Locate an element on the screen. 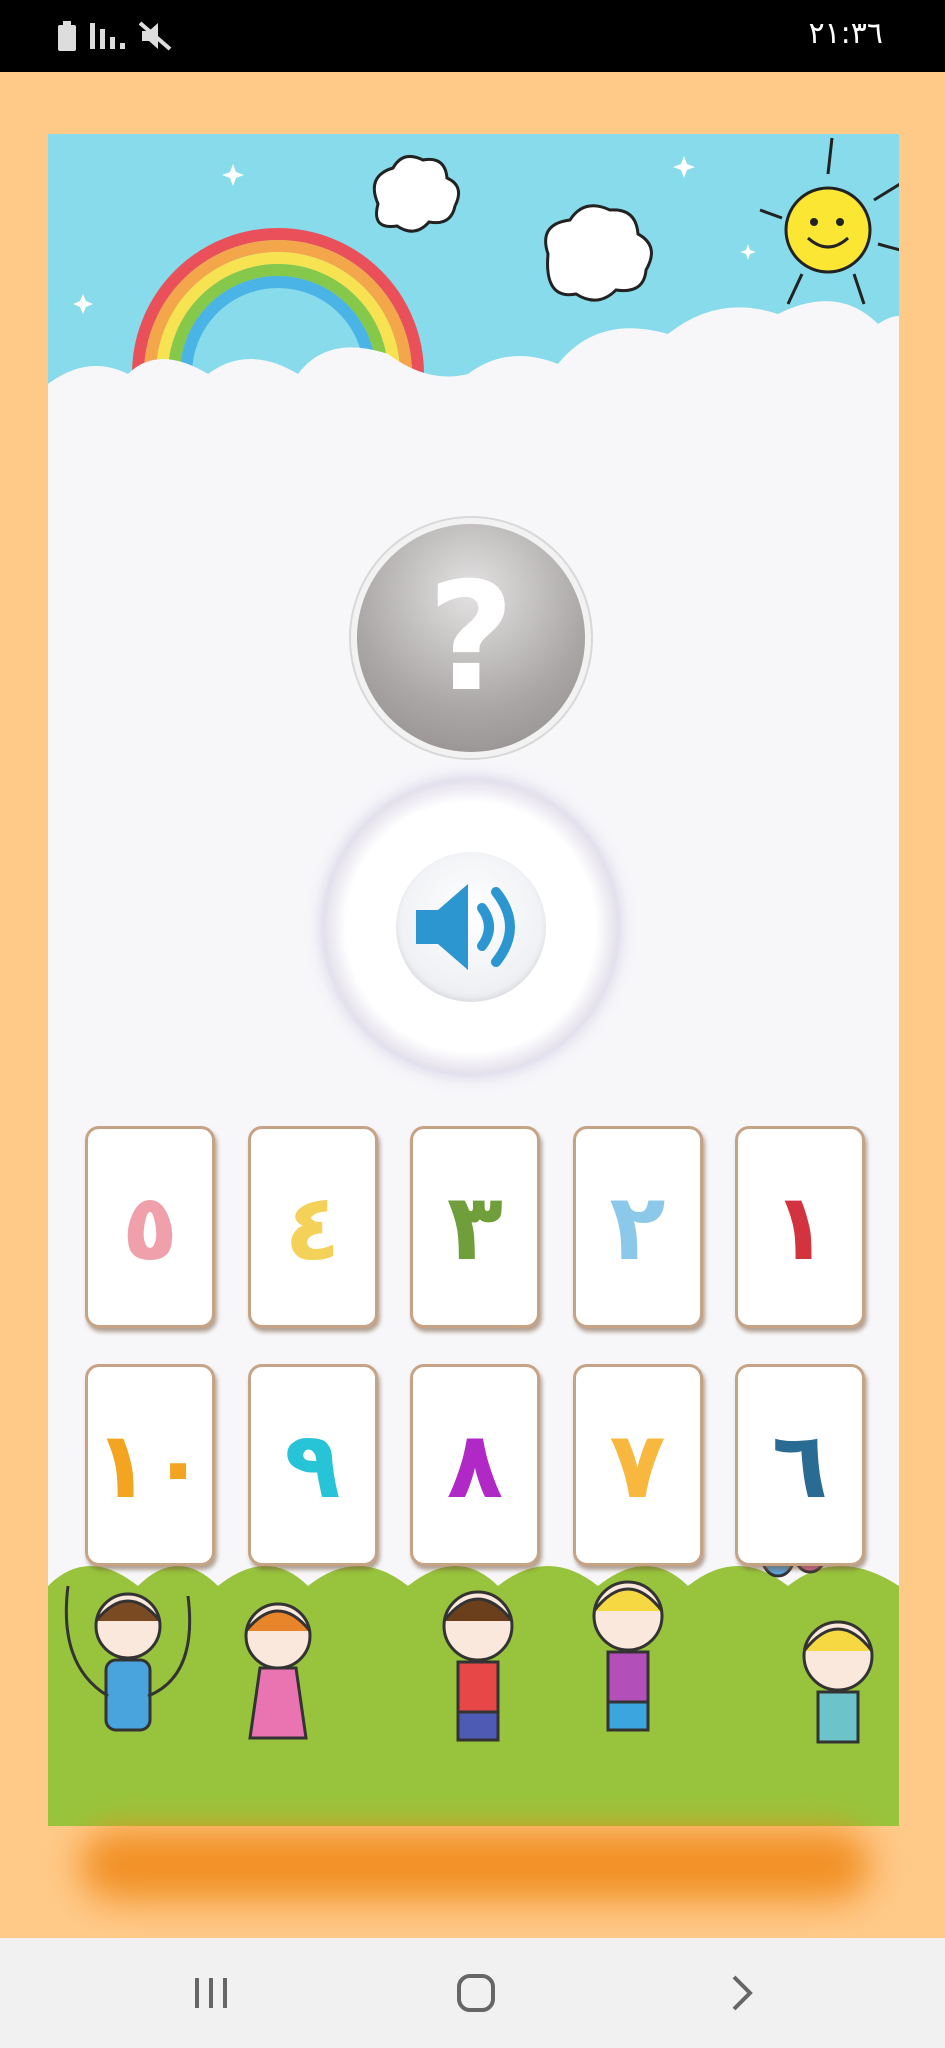 This screenshot has height=2048, width=945. question-icon: ? is located at coordinates (471, 638).